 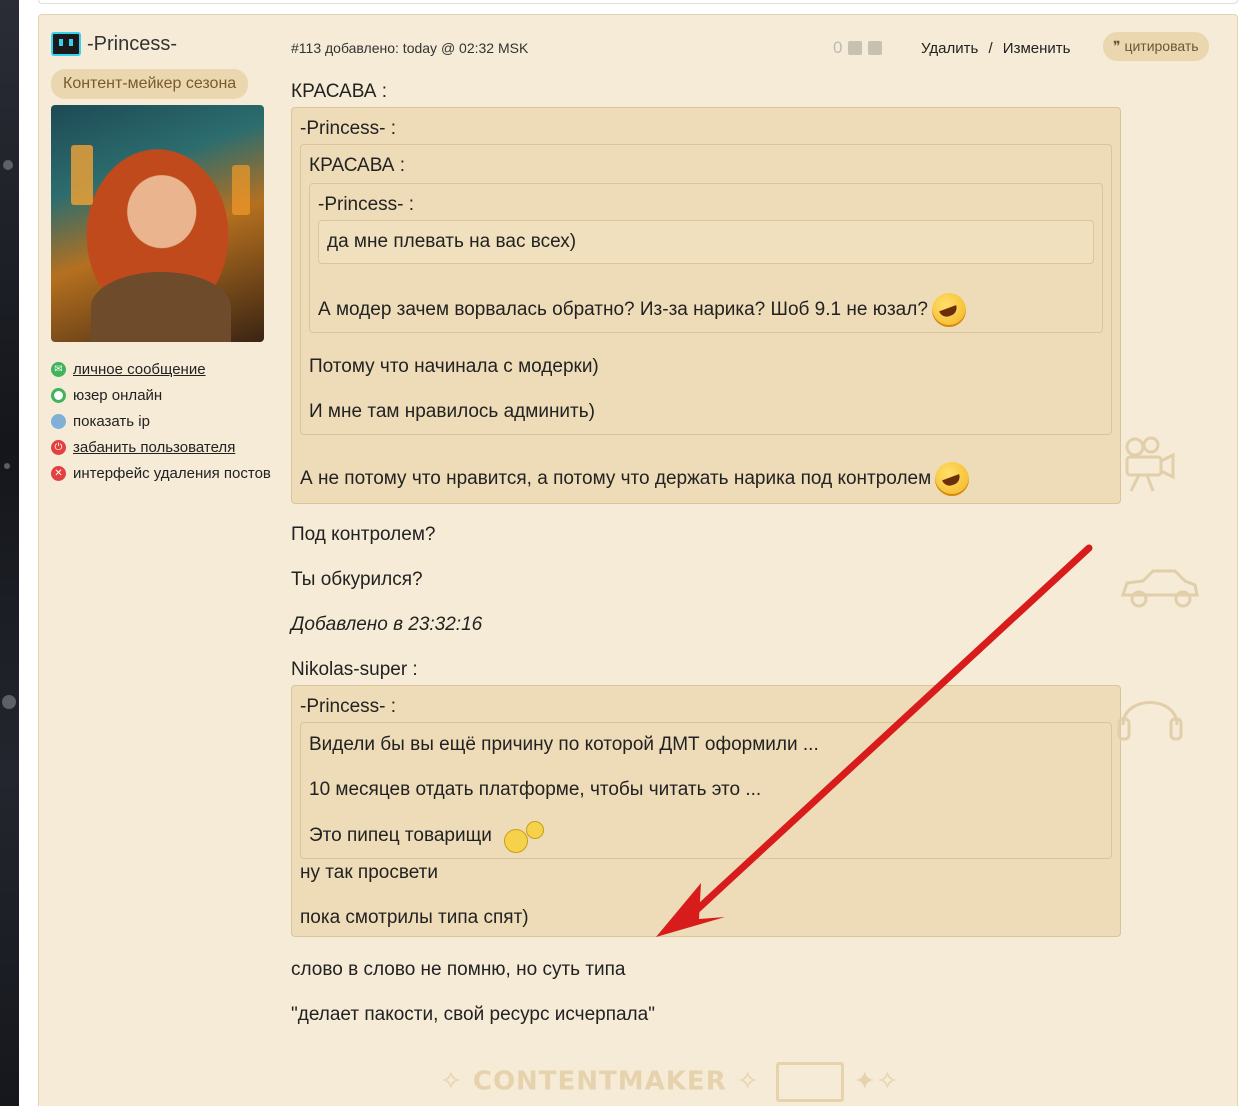 I want to click on author-header: -Princess-, so click(x=168, y=44).